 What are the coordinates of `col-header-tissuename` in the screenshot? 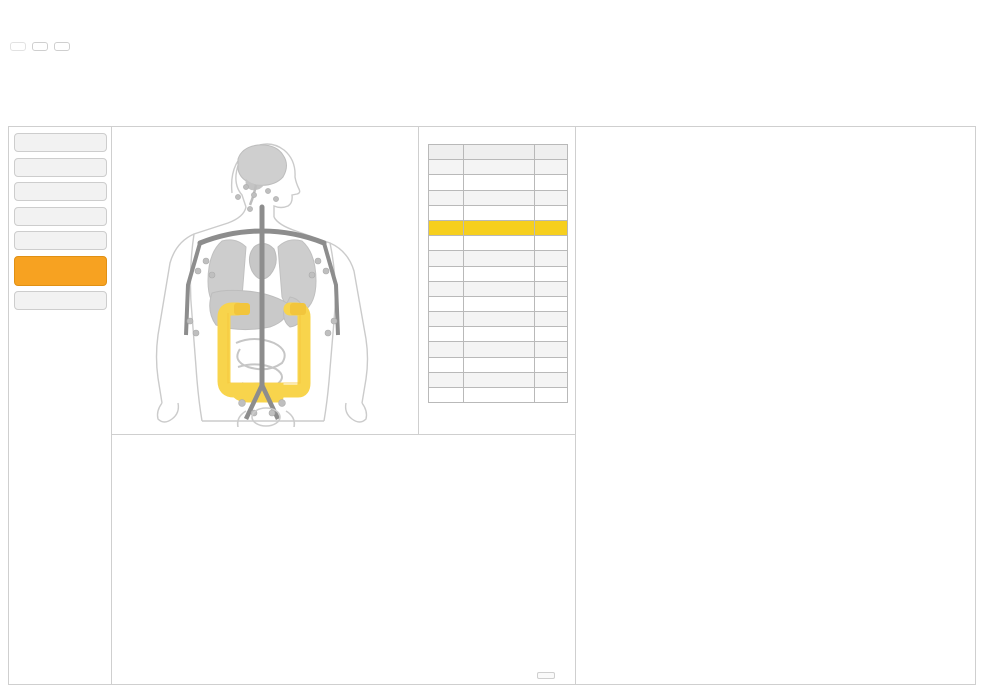 It's located at (498, 152).